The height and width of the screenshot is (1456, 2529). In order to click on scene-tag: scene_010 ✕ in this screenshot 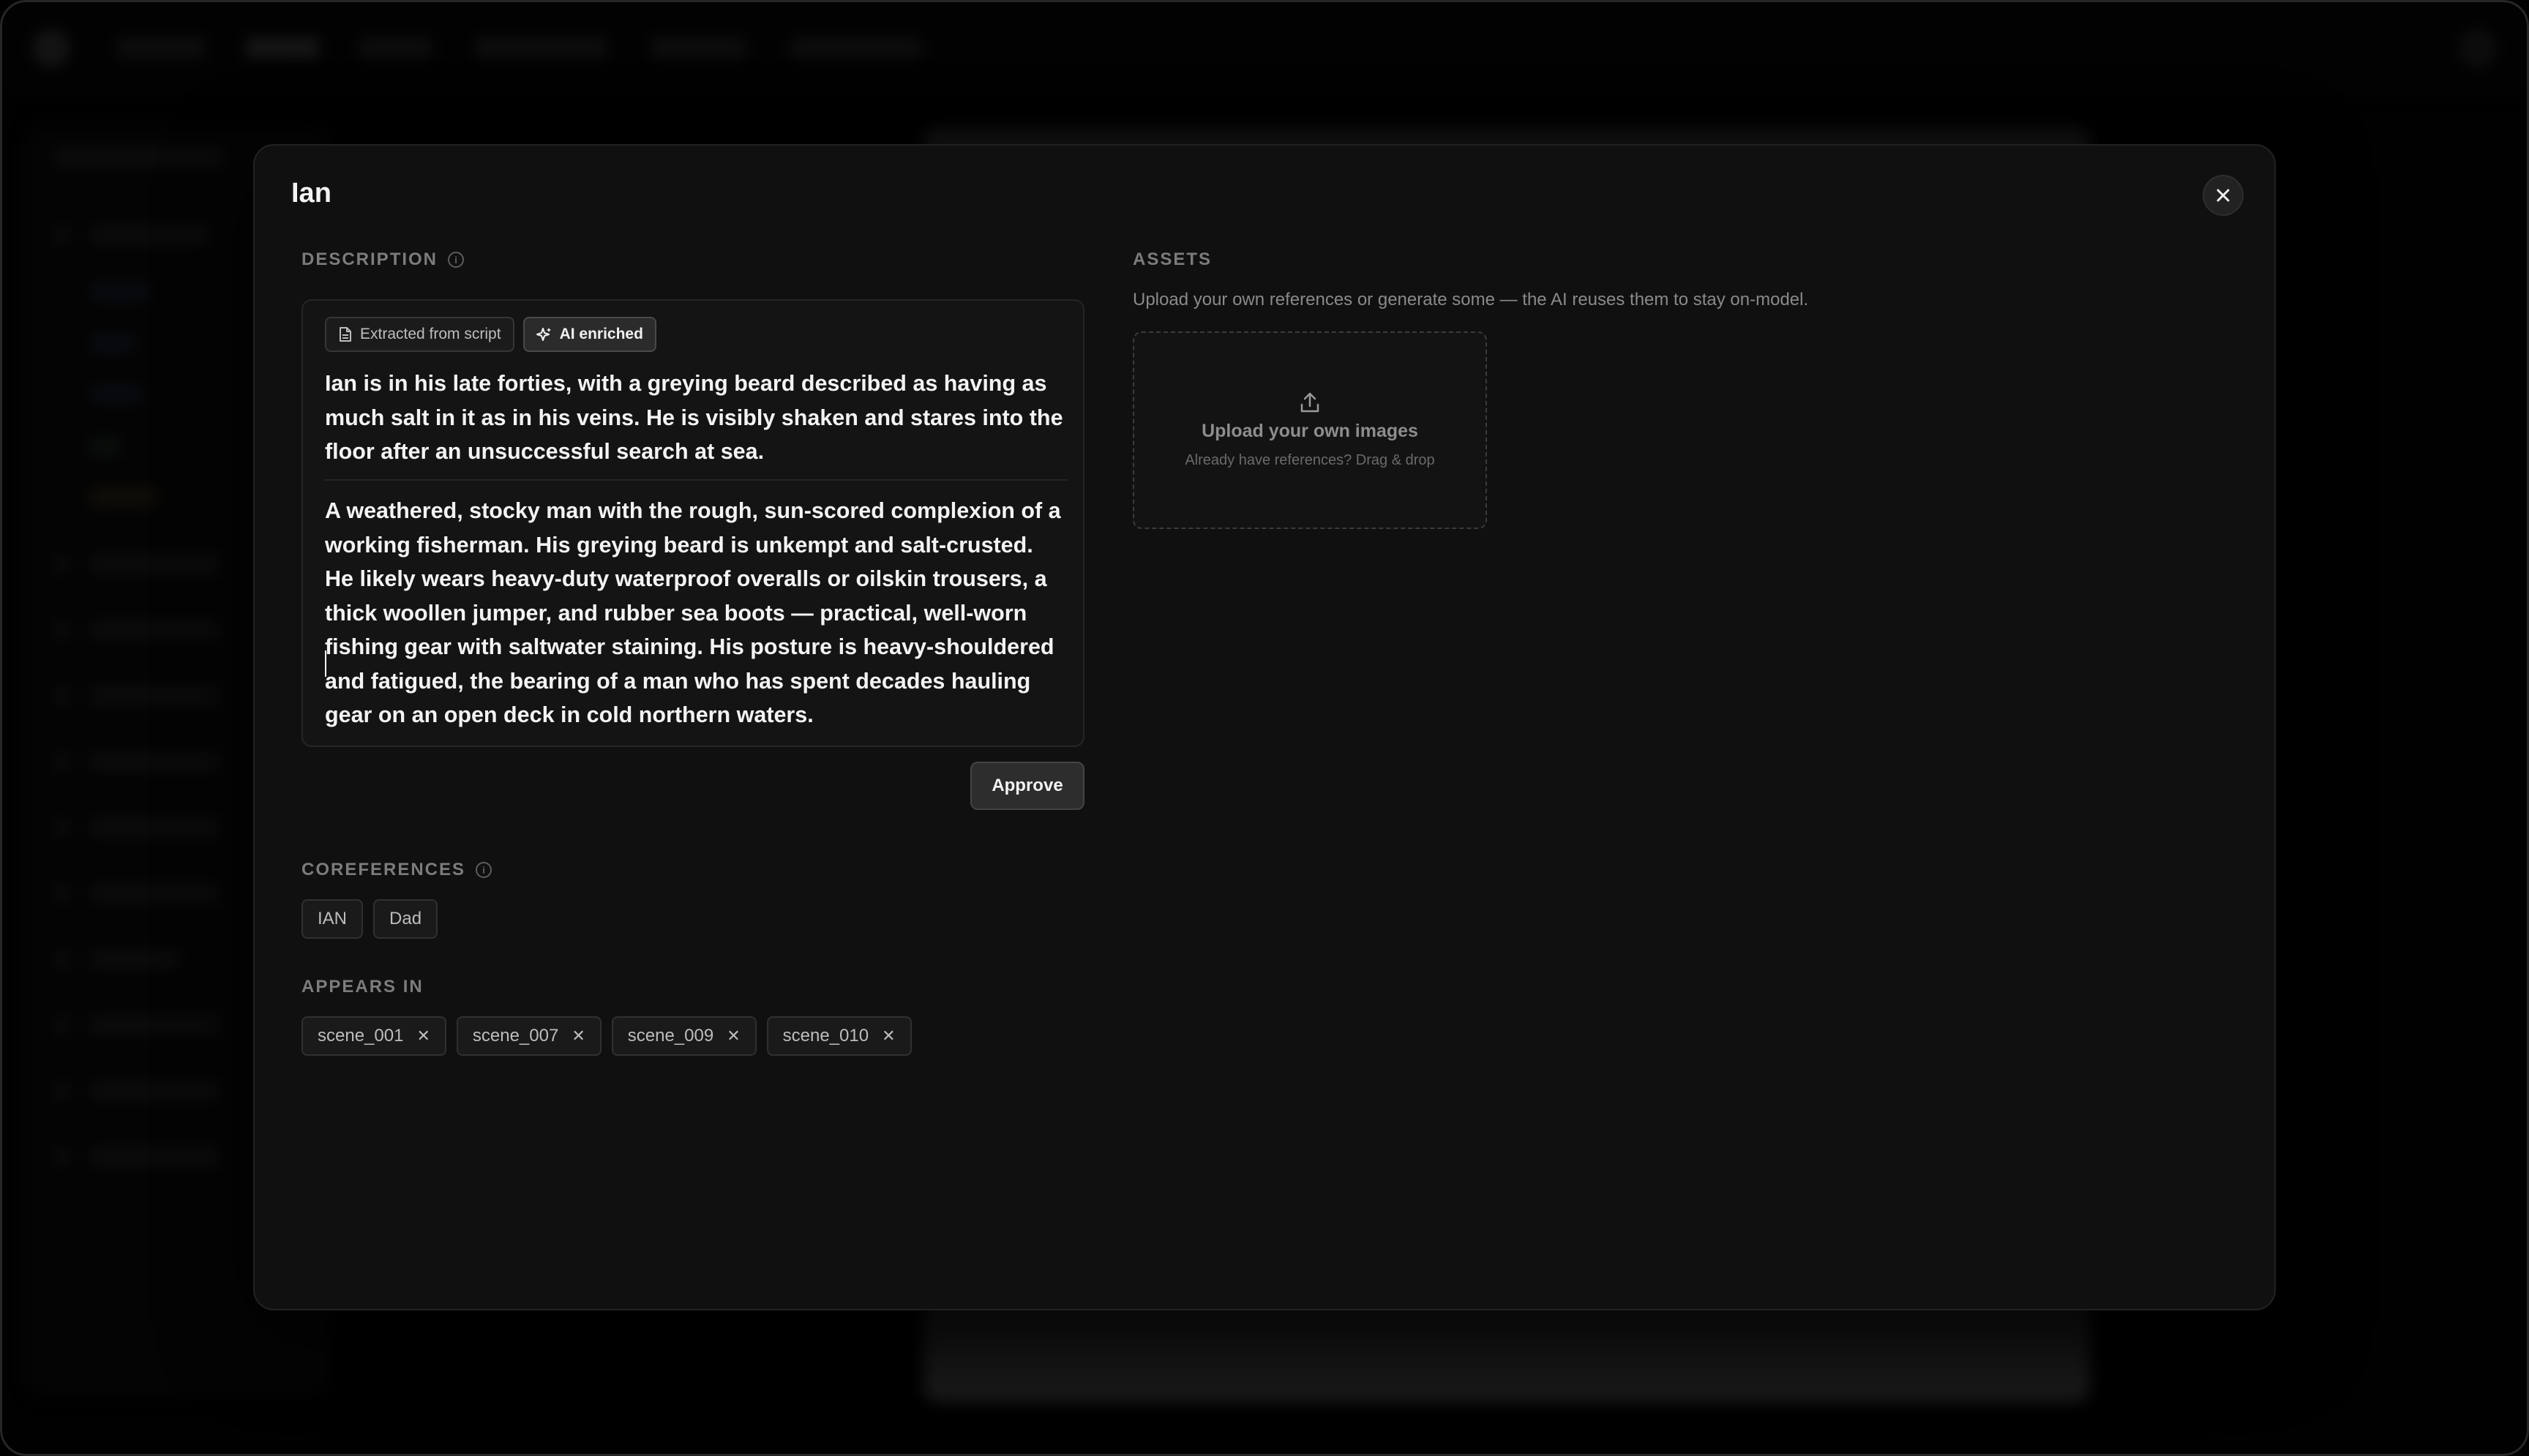, I will do `click(839, 1036)`.